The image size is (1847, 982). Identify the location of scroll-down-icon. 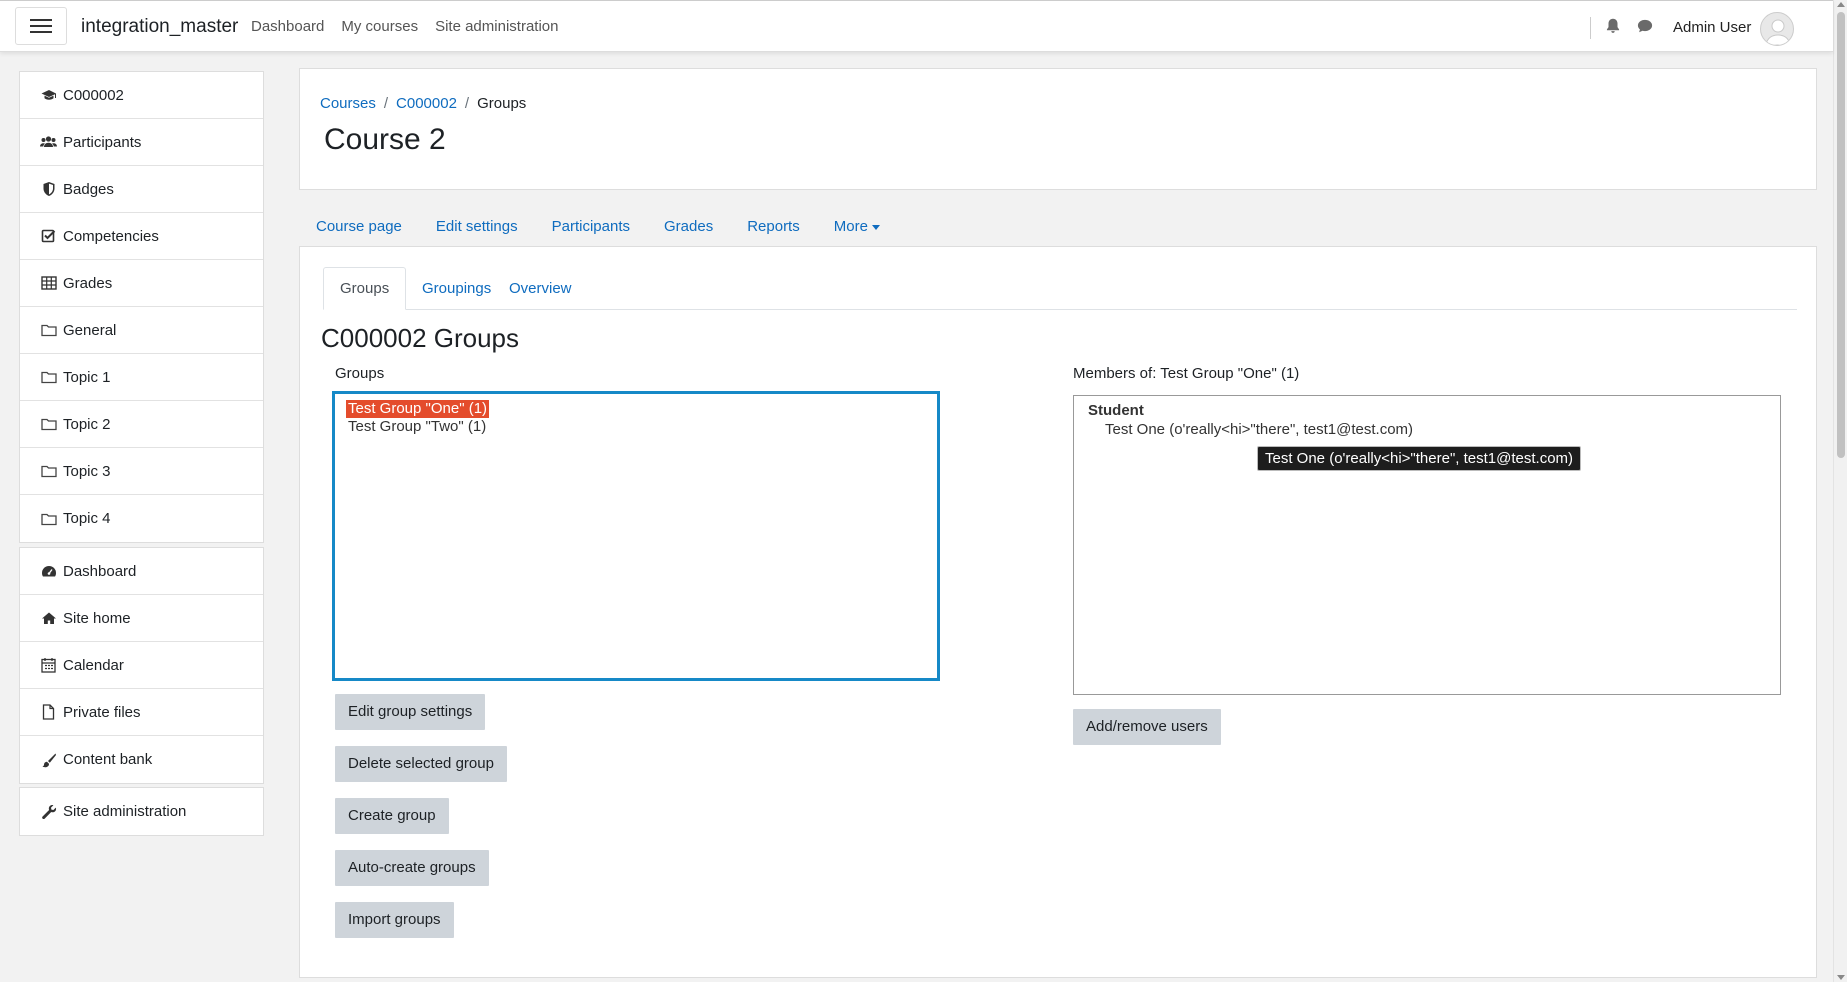
(1841, 977).